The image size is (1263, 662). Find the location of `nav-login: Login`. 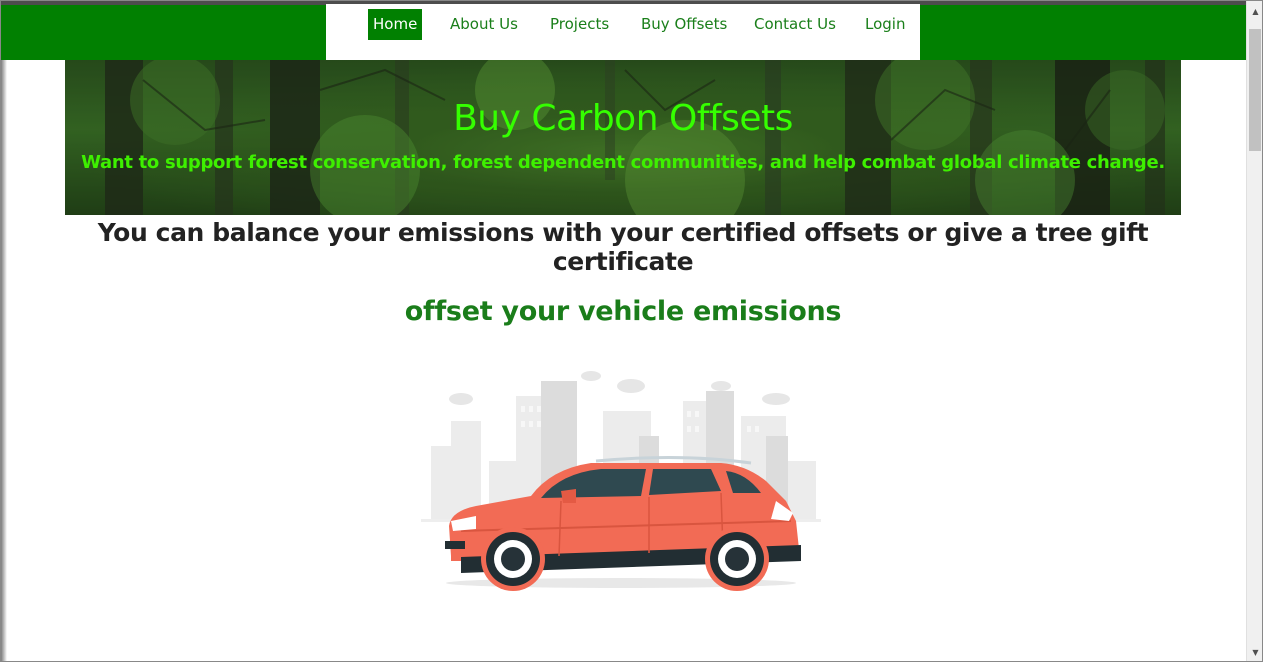

nav-login: Login is located at coordinates (885, 24).